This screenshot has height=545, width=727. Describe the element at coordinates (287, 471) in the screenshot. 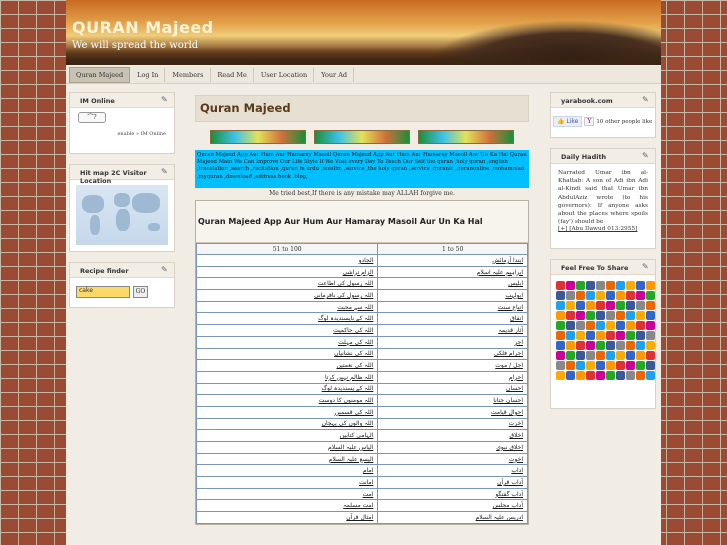

I see `topic-link: امام` at that location.